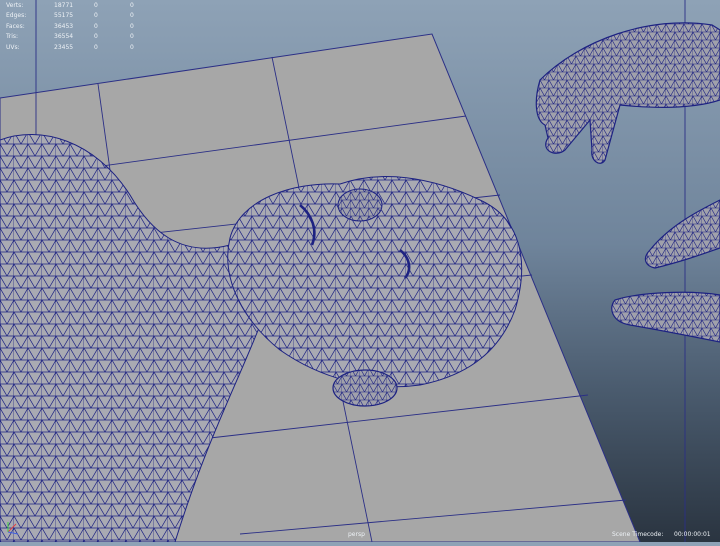  I want to click on hand-mesh-bottom, so click(665, 317).